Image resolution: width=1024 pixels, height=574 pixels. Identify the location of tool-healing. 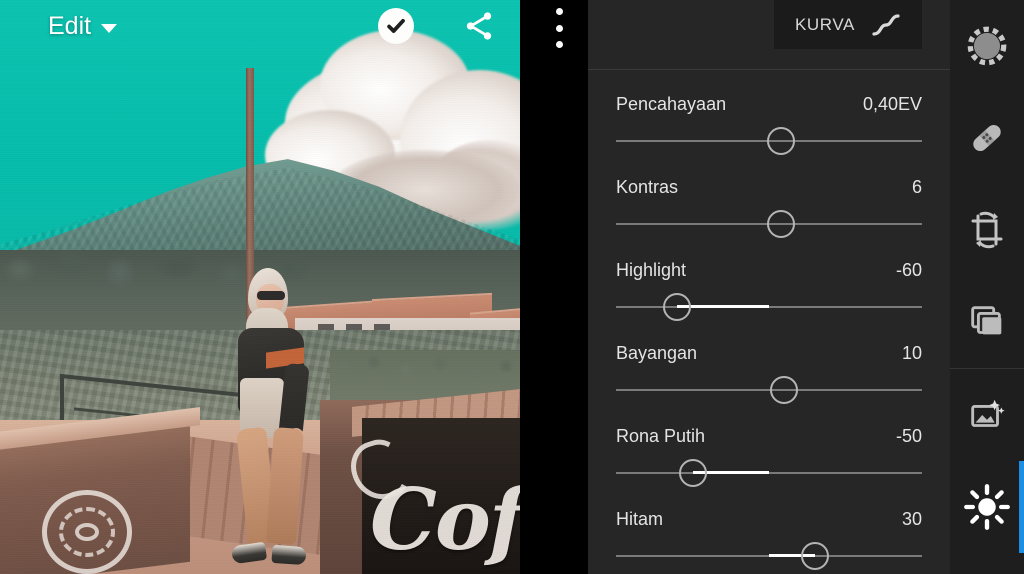
(987, 138).